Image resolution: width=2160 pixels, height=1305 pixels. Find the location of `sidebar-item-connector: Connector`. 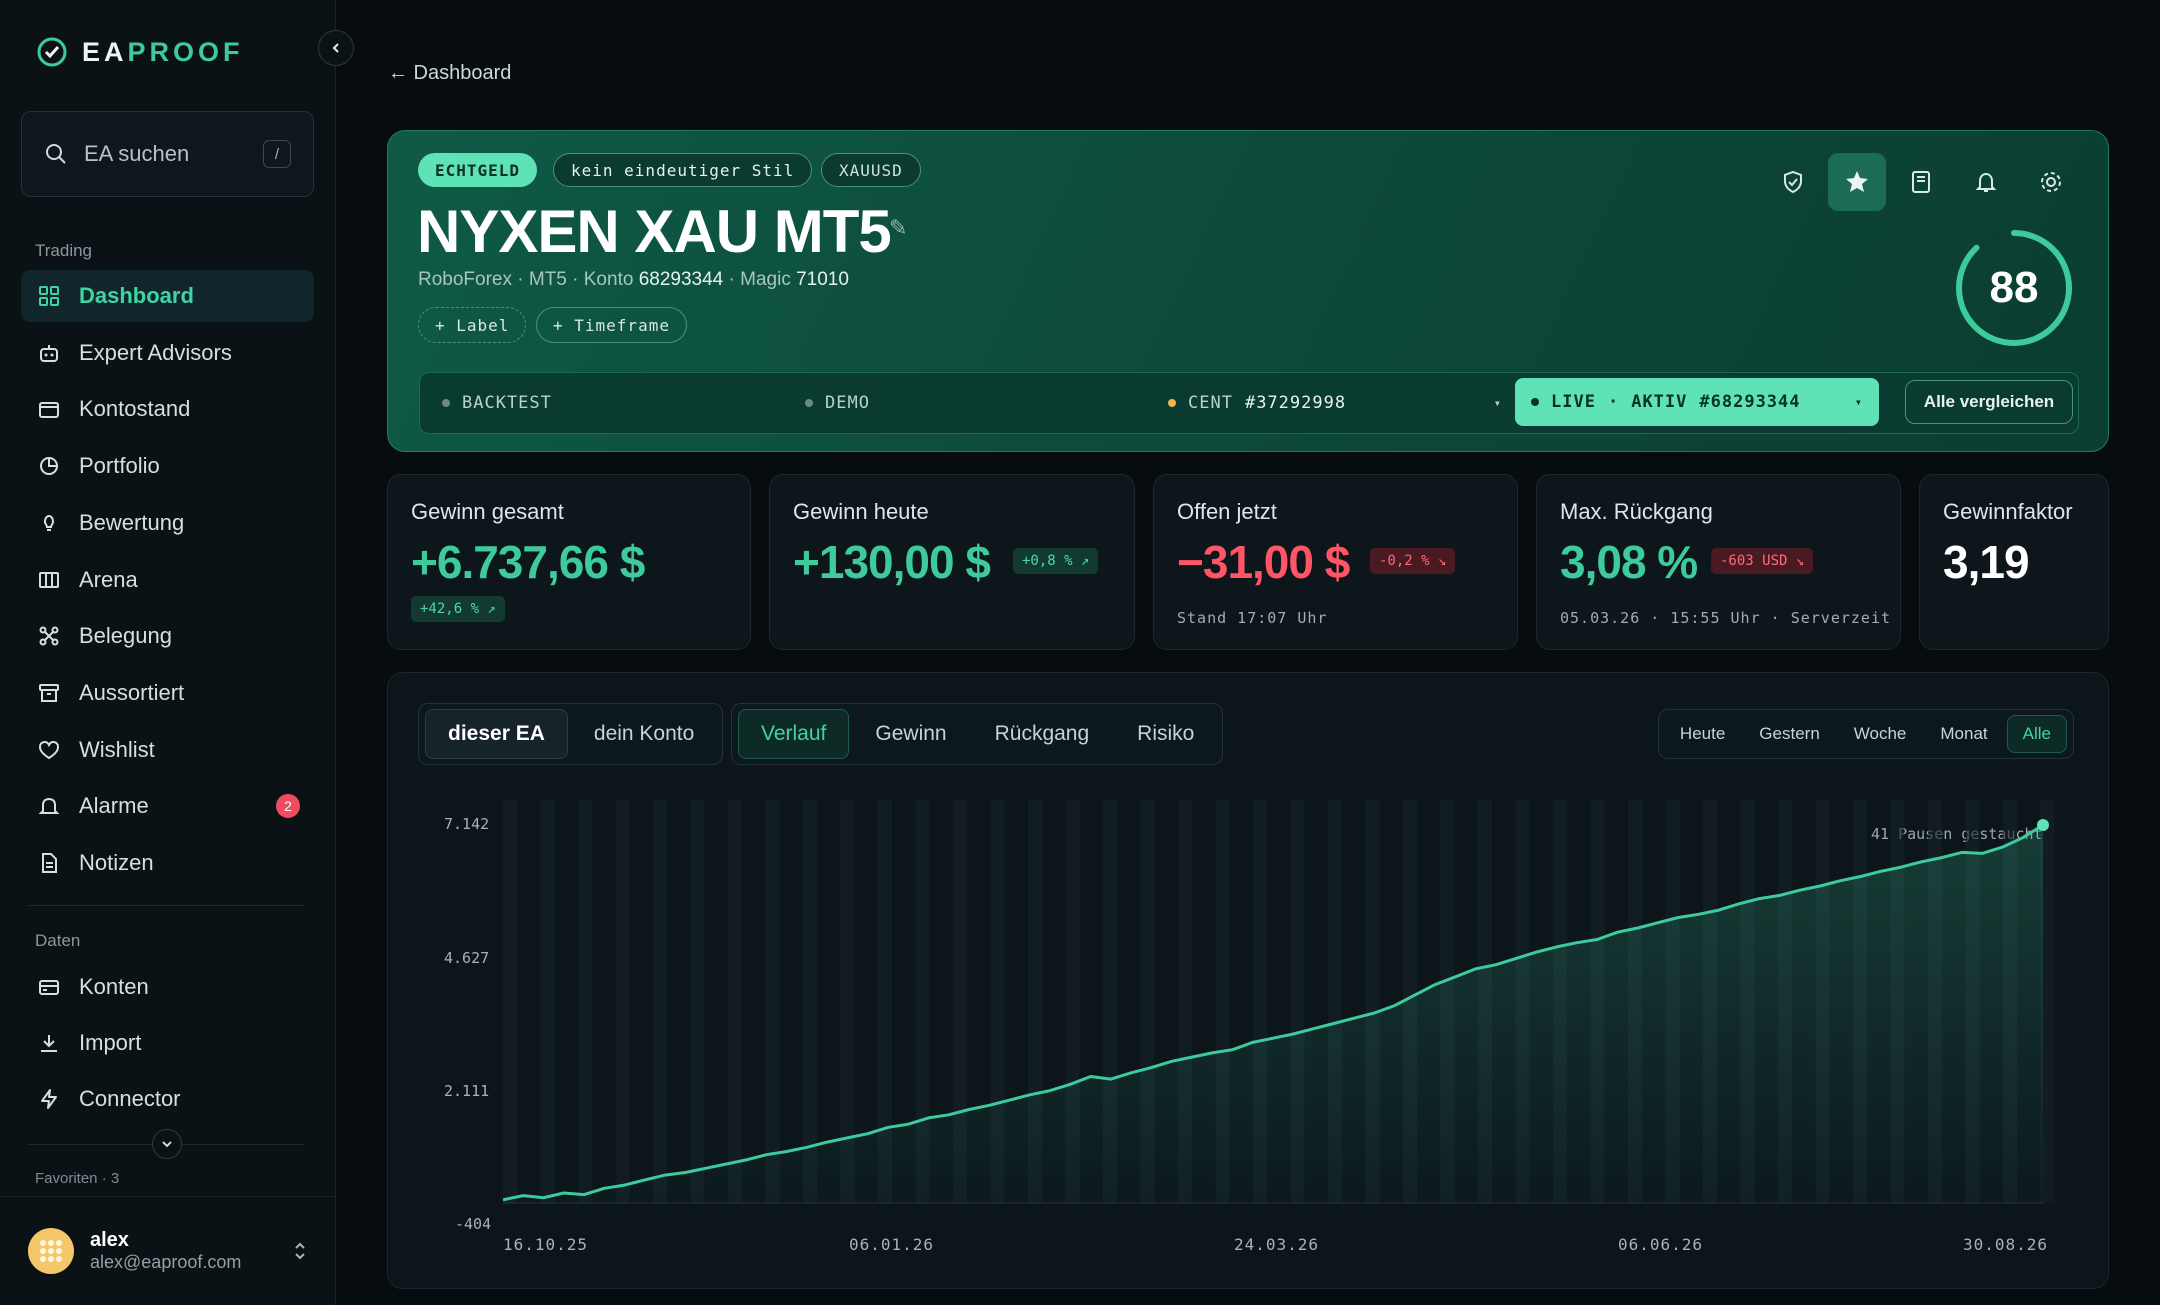

sidebar-item-connector: Connector is located at coordinates (167, 1099).